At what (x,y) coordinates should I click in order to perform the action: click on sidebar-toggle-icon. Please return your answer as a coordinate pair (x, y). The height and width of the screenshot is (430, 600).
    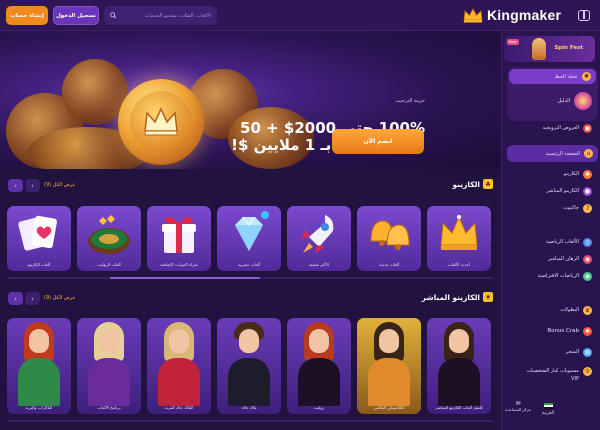
    Looking at the image, I should click on (584, 15).